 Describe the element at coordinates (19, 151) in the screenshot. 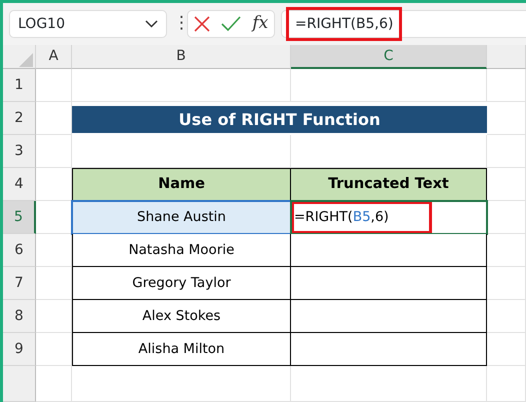

I see `row-header: 3` at that location.